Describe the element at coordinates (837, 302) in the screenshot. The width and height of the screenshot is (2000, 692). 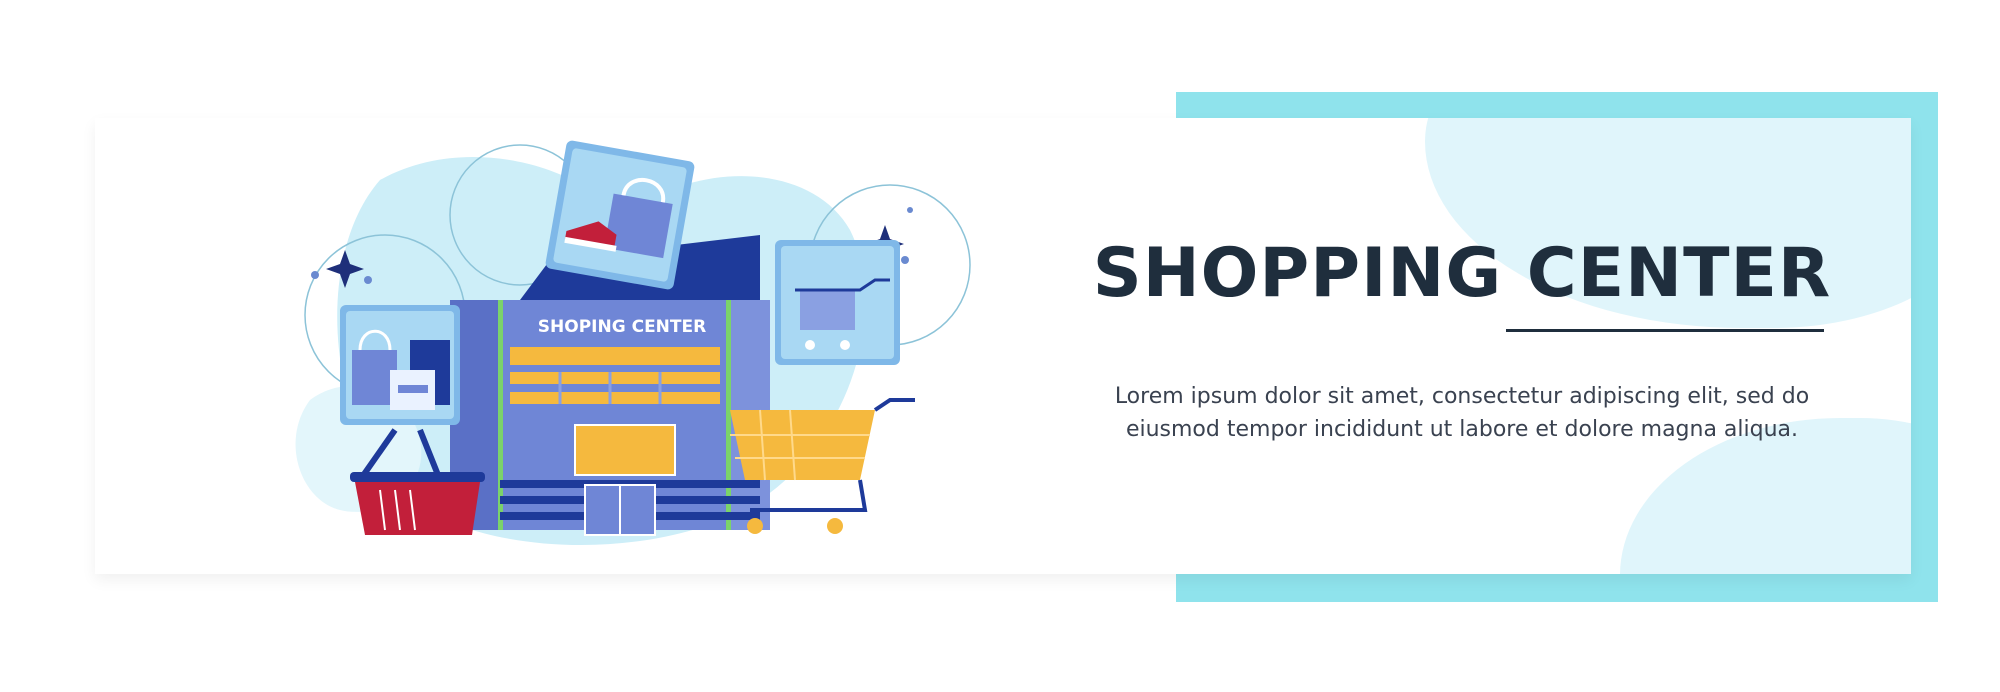
I see `shopping-cart-icon` at that location.